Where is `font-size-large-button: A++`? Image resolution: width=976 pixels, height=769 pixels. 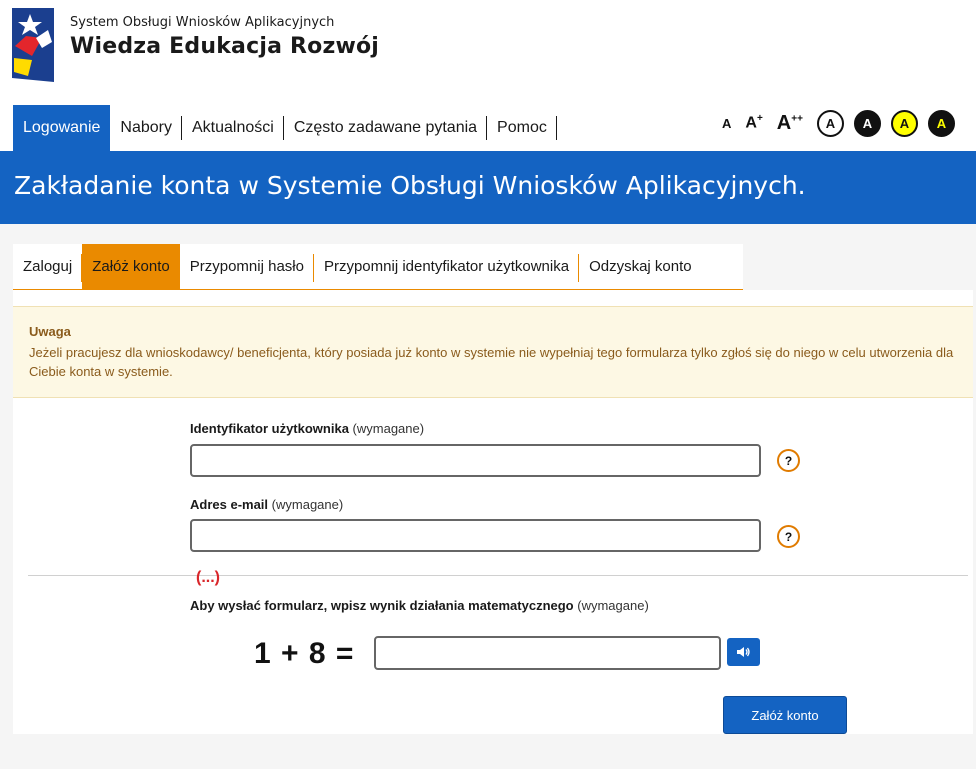
font-size-large-button: A++ is located at coordinates (790, 123).